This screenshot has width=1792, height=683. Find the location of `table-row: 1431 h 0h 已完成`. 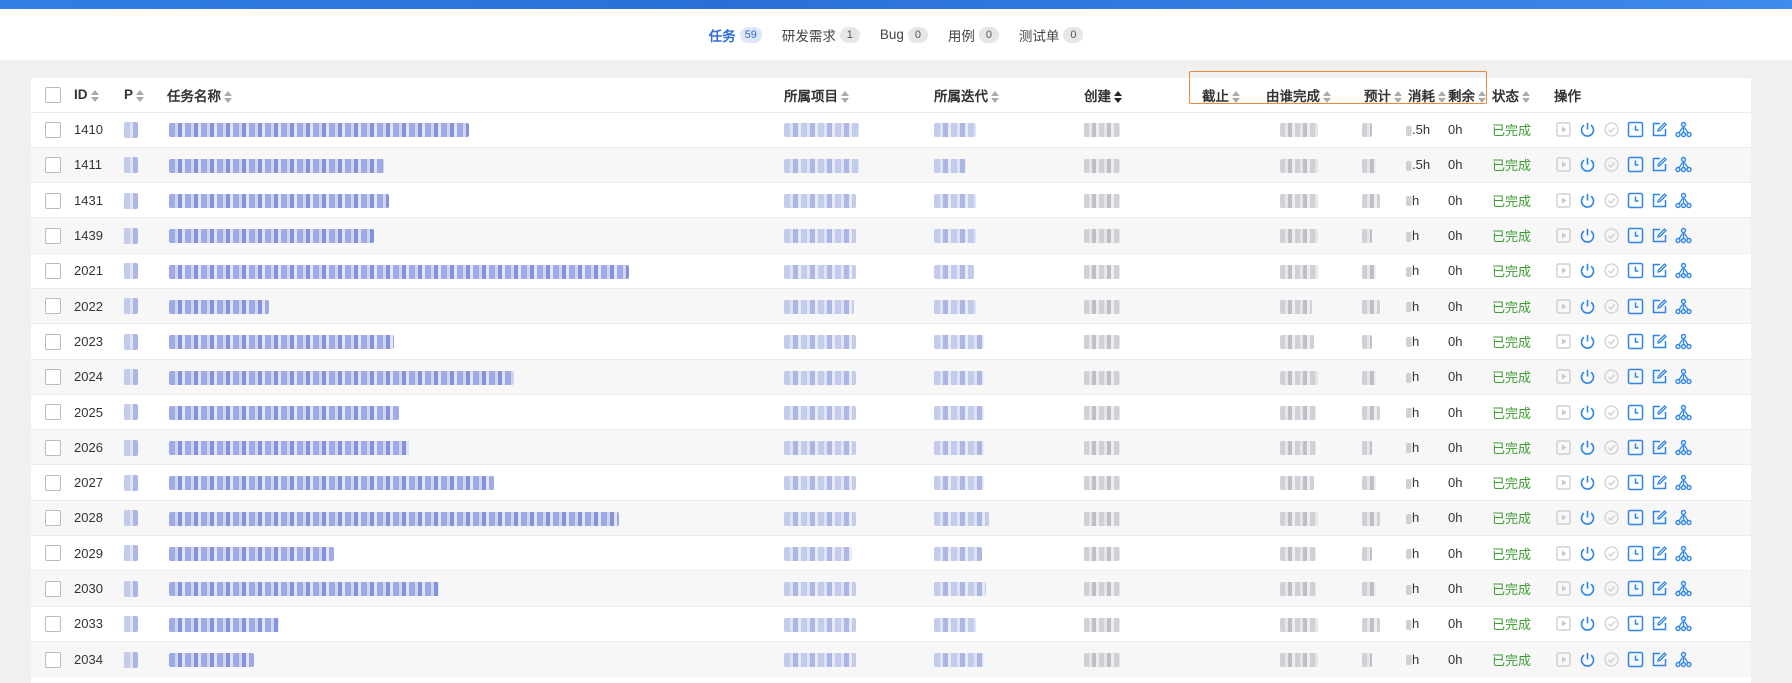

table-row: 1431 h 0h 已完成 is located at coordinates (891, 200).